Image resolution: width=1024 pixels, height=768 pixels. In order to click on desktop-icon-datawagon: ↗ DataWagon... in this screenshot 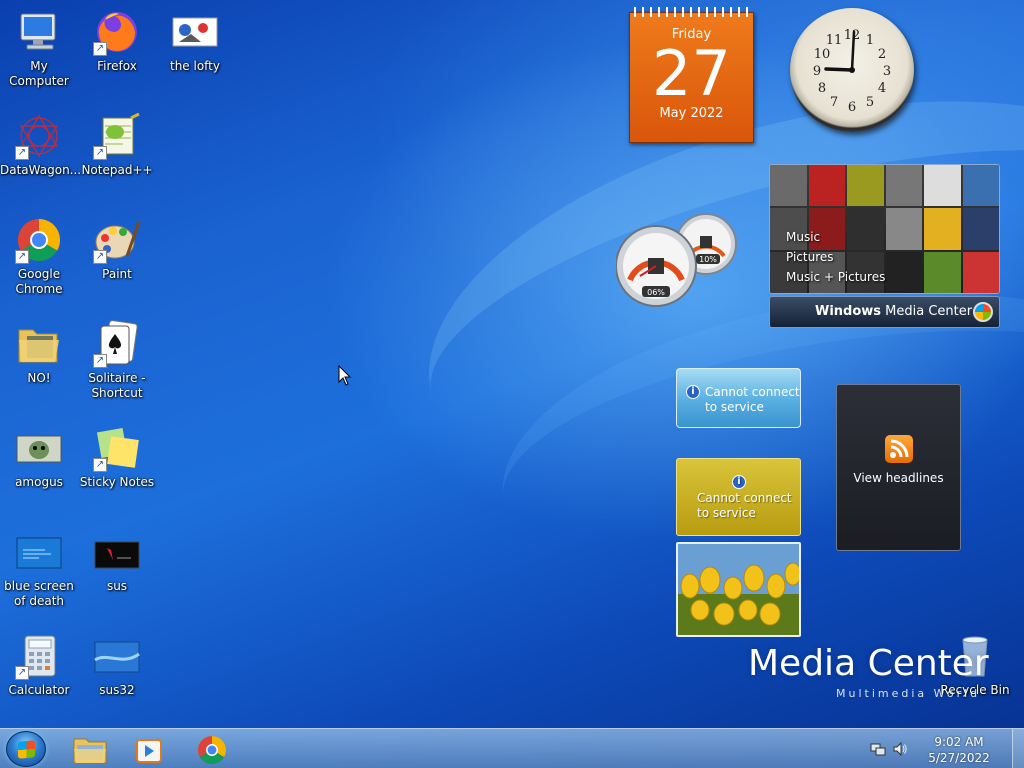, I will do `click(40, 145)`.